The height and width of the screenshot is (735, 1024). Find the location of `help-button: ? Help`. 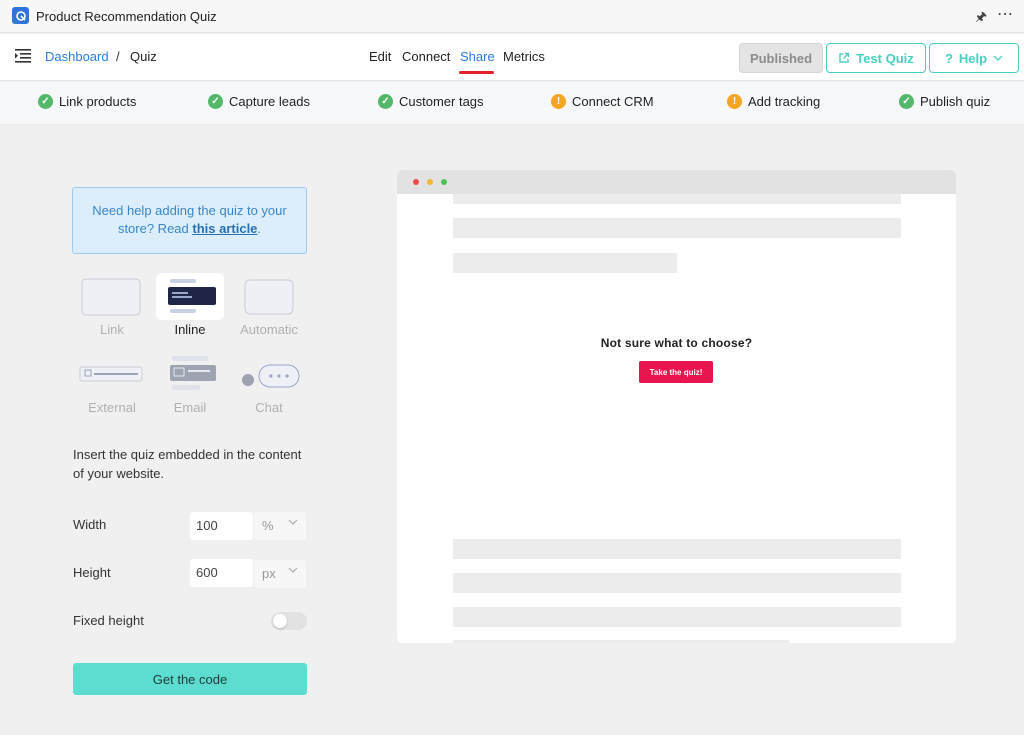

help-button: ? Help is located at coordinates (974, 58).